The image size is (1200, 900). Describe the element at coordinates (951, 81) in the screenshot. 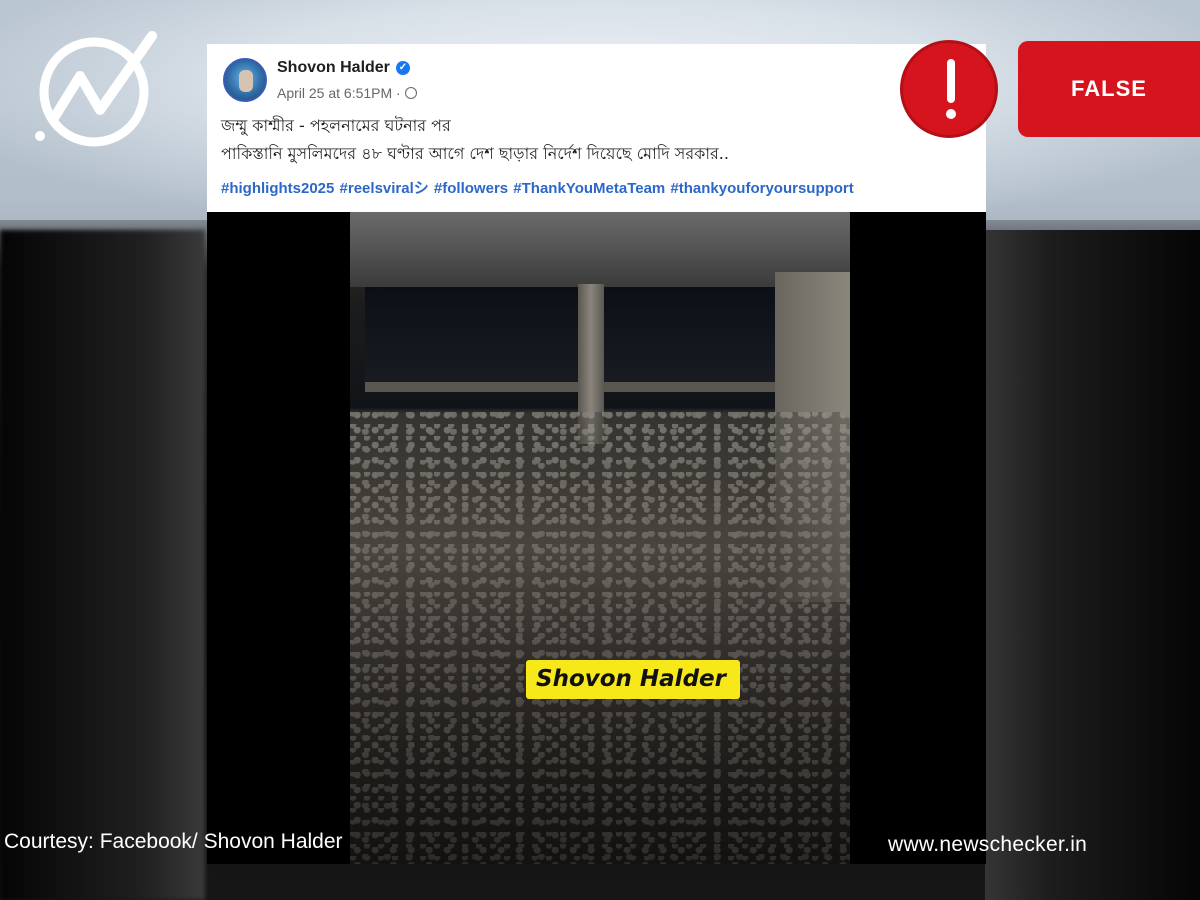

I see `exclamation-bar` at that location.